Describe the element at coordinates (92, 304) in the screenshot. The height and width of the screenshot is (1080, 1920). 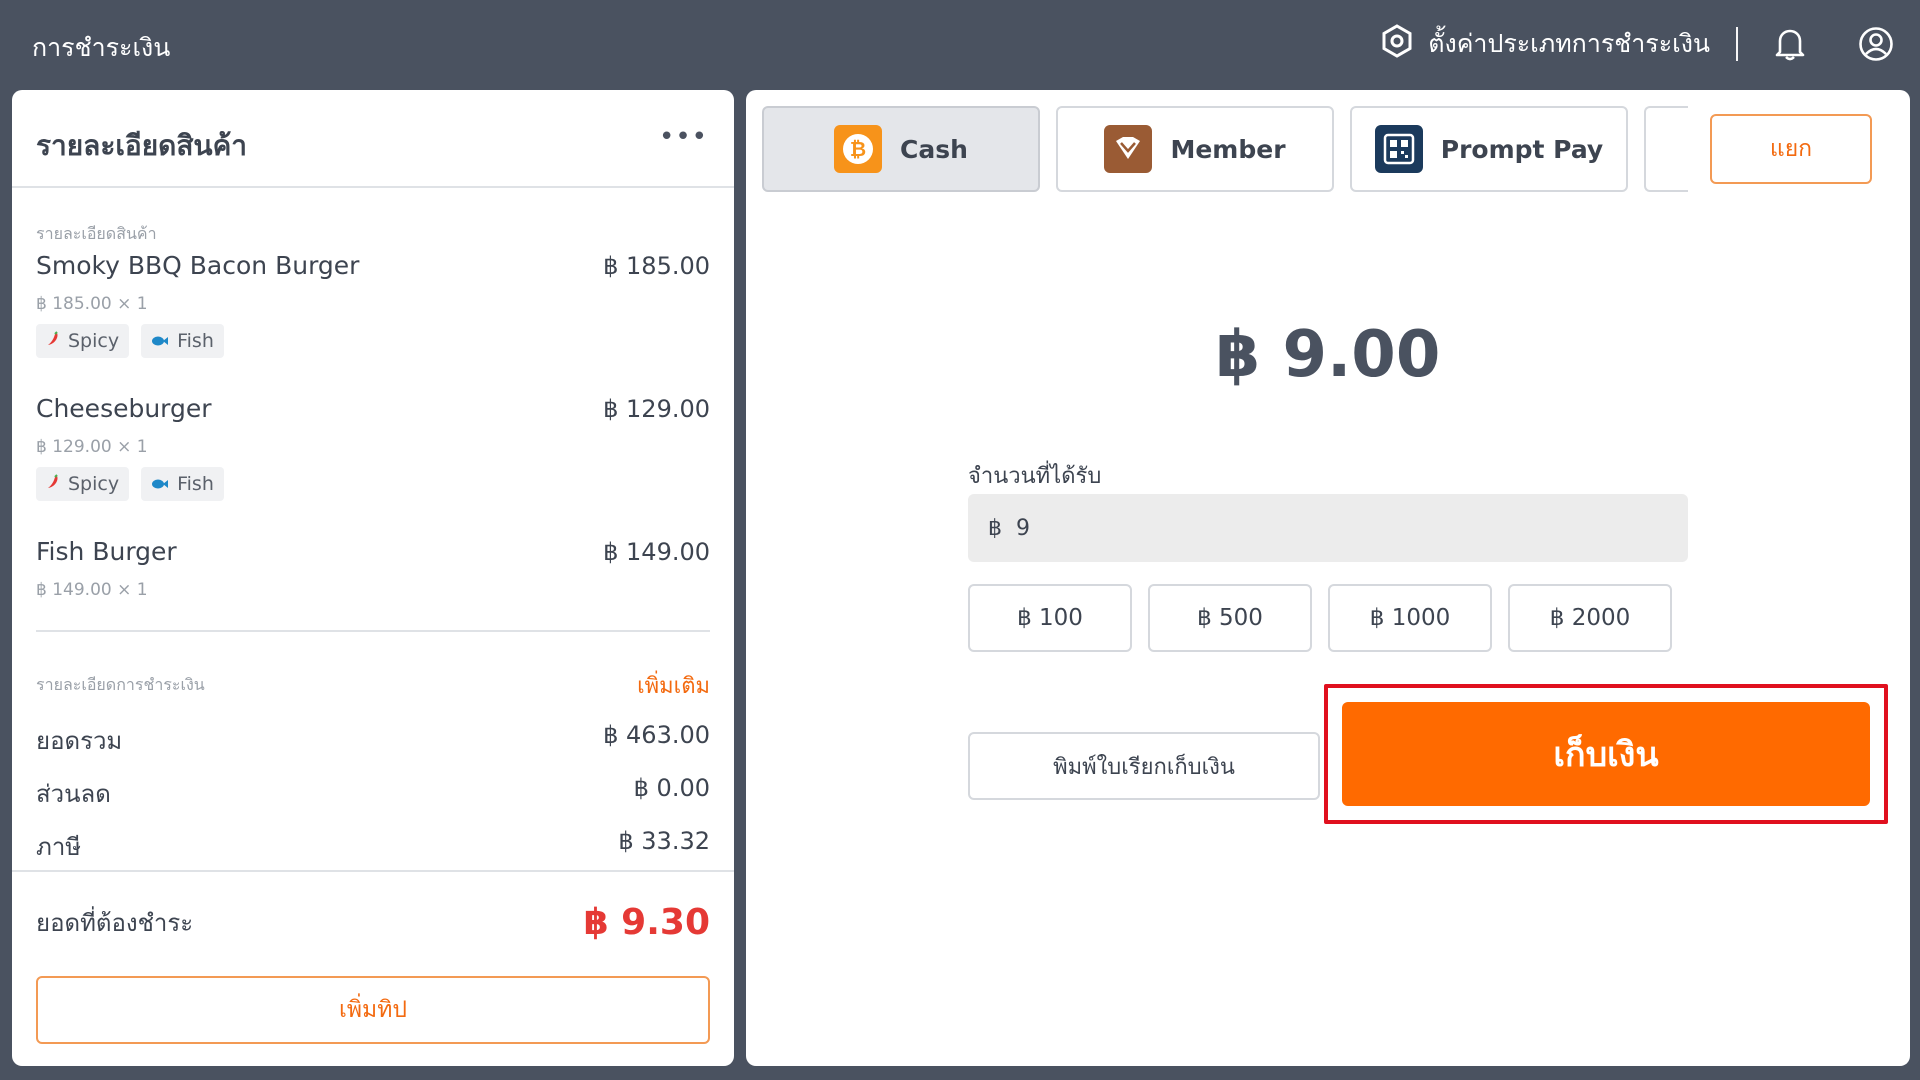
I see `item-unit-detail: ฿ 185.00 × 1` at that location.